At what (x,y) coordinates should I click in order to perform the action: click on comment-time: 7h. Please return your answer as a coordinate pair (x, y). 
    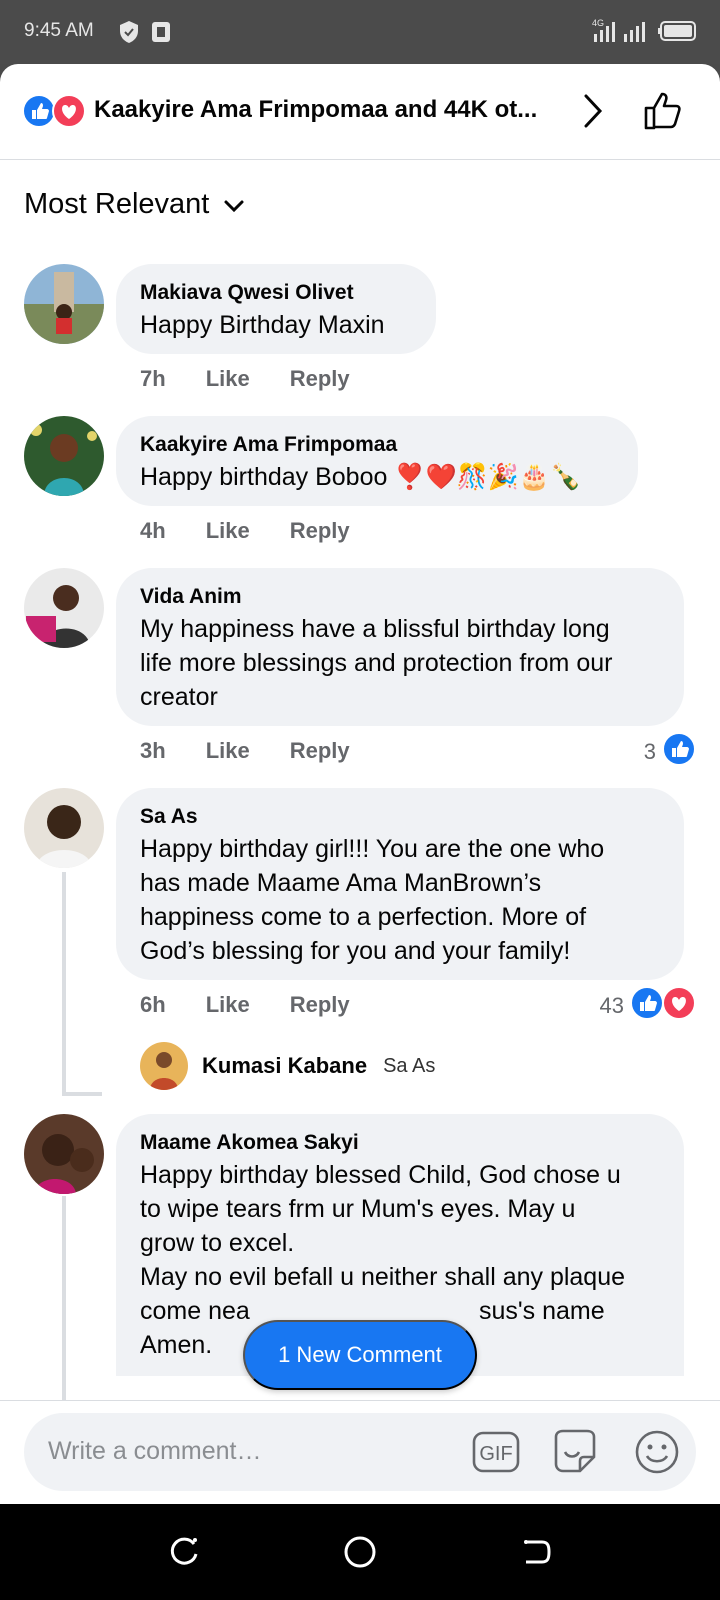
    Looking at the image, I should click on (153, 378).